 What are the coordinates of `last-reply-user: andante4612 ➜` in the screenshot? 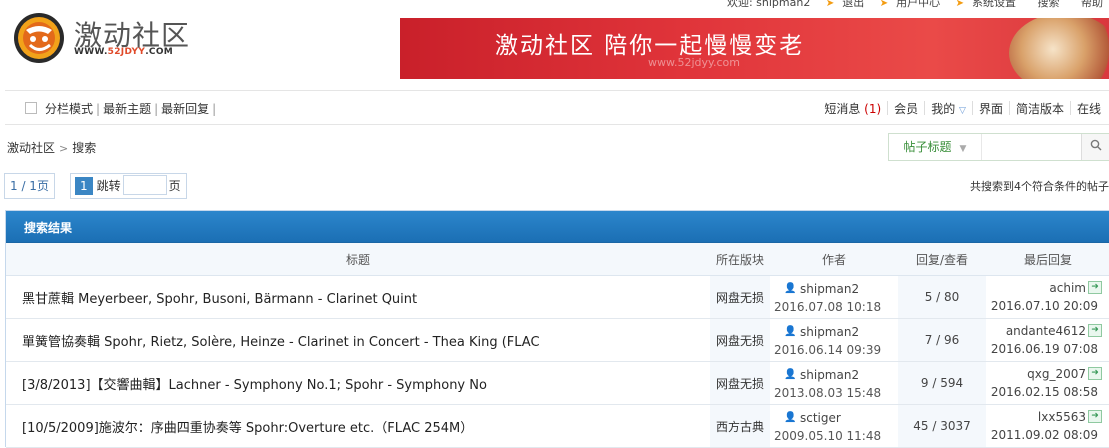 It's located at (1046, 331).